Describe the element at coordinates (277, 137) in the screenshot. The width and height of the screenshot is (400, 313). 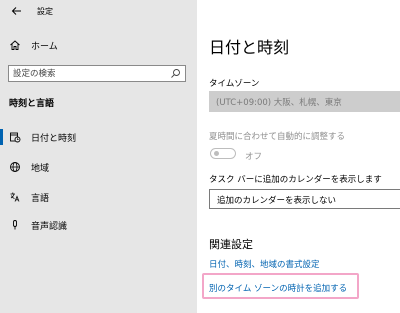
I see `dst-label: 夏時間に合わせて自動的に調整する` at that location.